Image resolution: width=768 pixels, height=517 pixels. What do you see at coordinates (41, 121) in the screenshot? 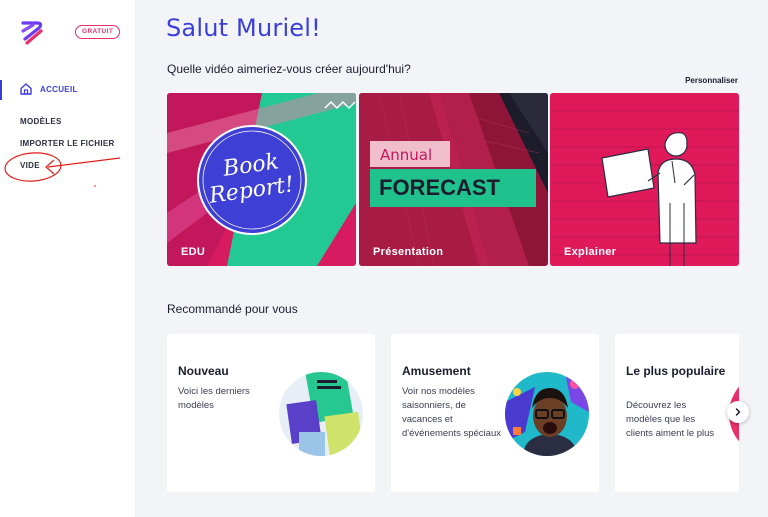
I see `sidebar-item-templates: MODÈLES` at bounding box center [41, 121].